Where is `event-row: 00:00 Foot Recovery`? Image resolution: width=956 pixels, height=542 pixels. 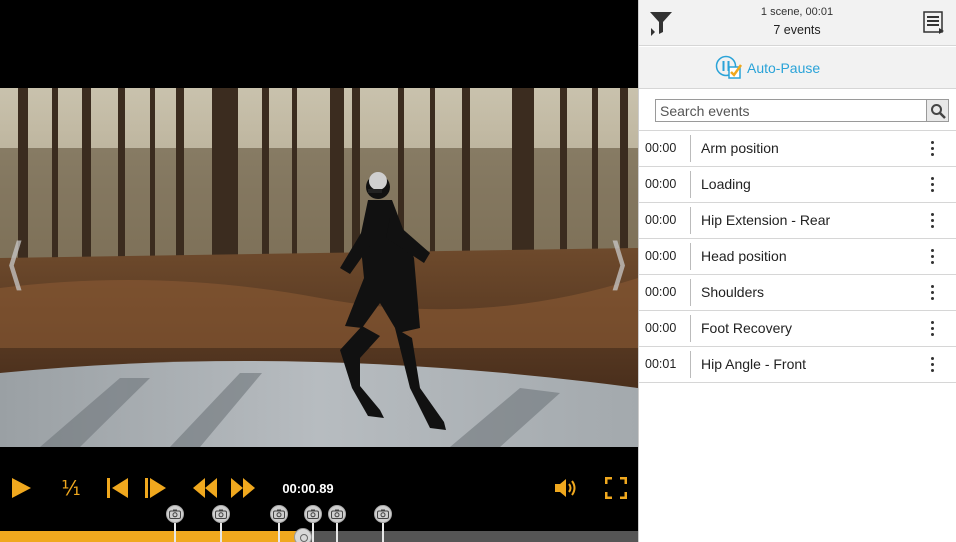 event-row: 00:00 Foot Recovery is located at coordinates (797, 329).